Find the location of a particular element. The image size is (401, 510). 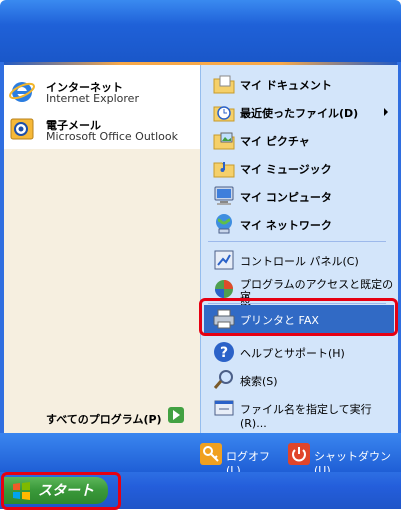

menu-recent-files-label: 最近使ったファイル(D) is located at coordinates (299, 113).